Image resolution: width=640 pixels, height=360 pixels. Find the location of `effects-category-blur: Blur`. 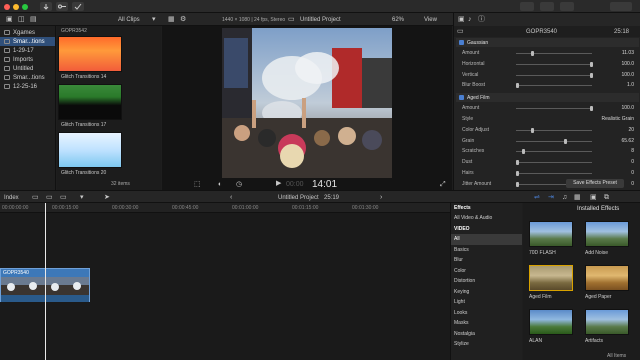

effects-category-blur: Blur is located at coordinates (486, 260).